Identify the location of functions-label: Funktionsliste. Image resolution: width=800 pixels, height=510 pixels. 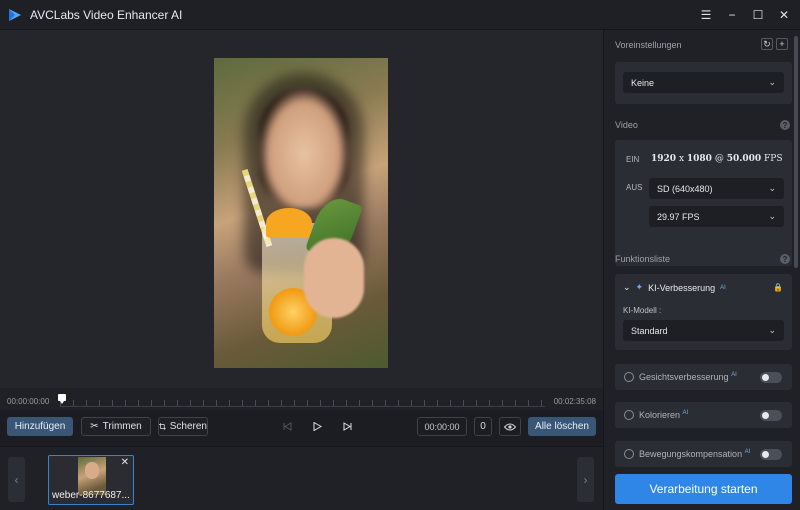
(643, 259).